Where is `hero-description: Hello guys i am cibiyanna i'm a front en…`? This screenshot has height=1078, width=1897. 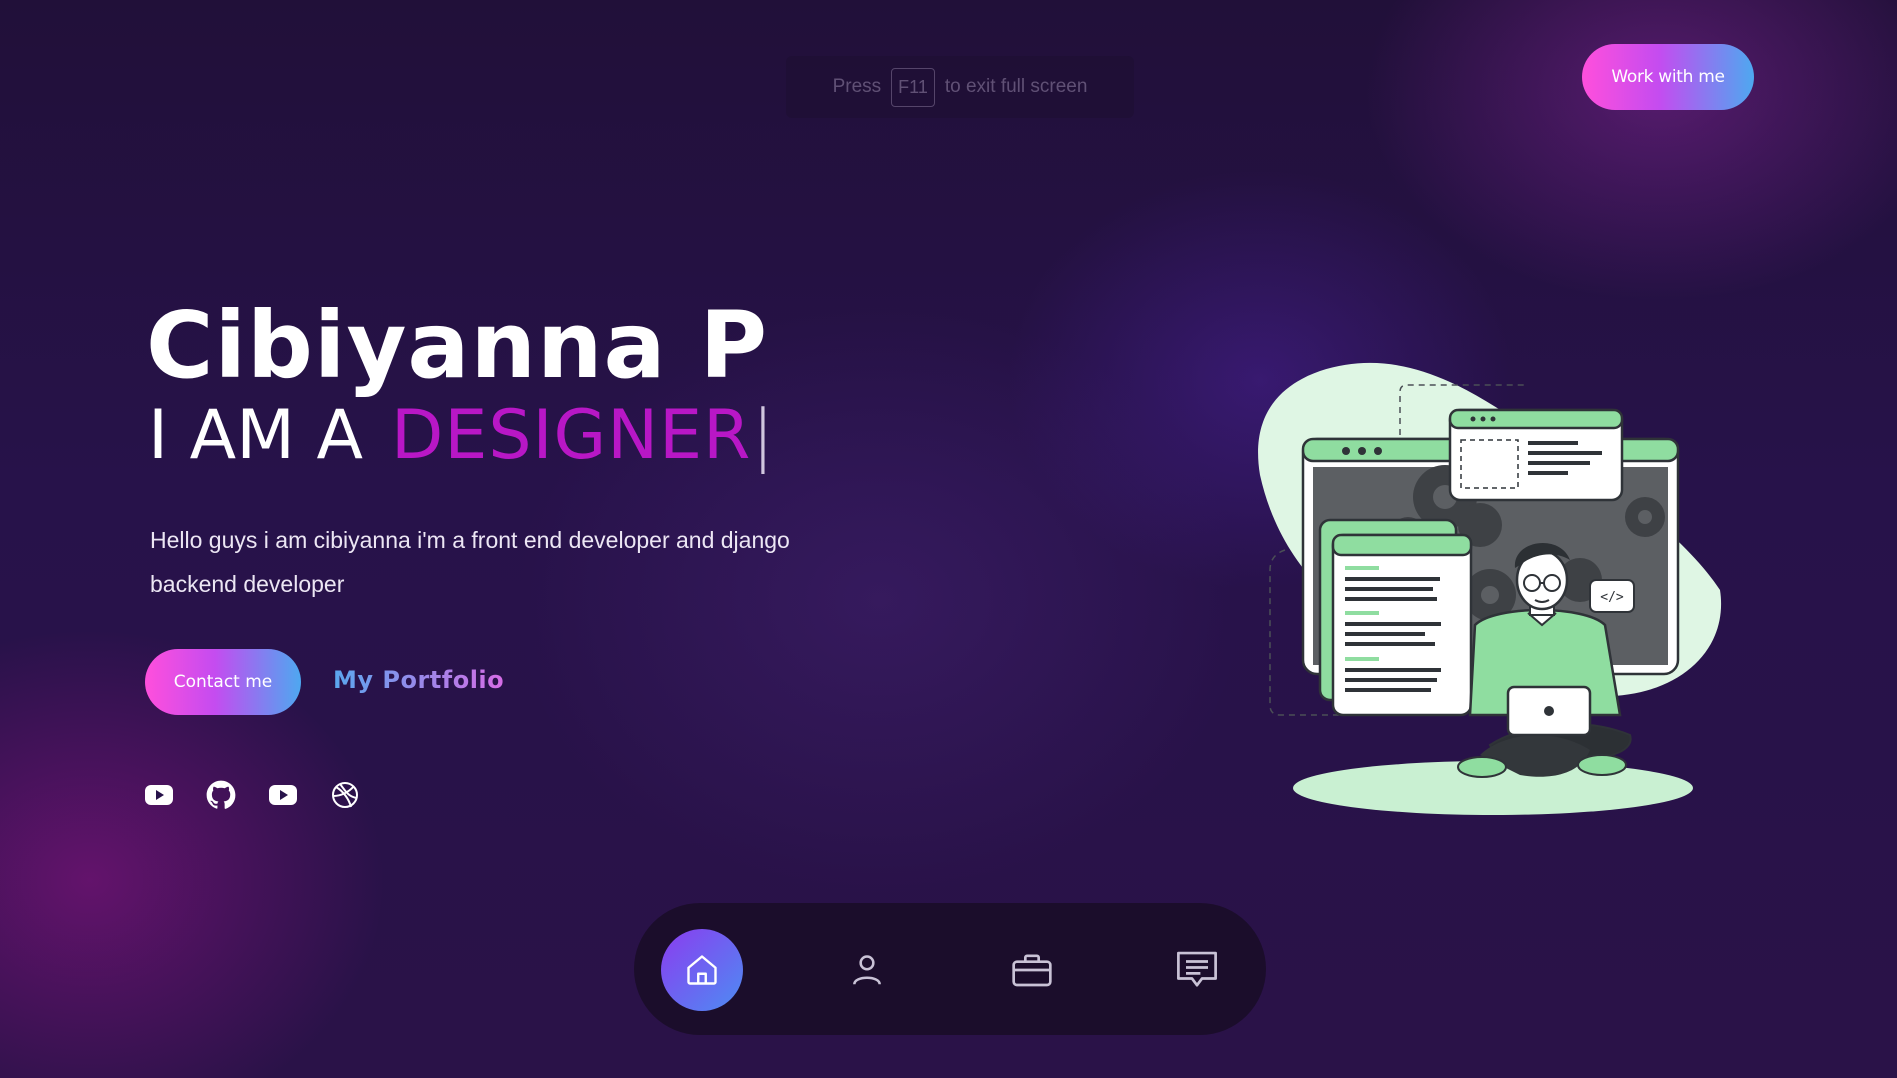
hero-description: Hello guys i am cibiyanna i'm a front en… is located at coordinates (470, 562).